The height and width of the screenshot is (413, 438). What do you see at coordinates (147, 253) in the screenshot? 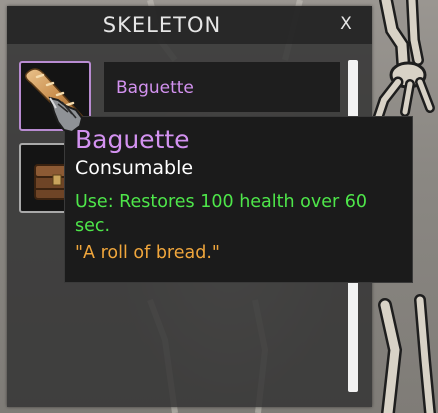
I see `tooltip-flavor-text: "A roll of bread."` at bounding box center [147, 253].